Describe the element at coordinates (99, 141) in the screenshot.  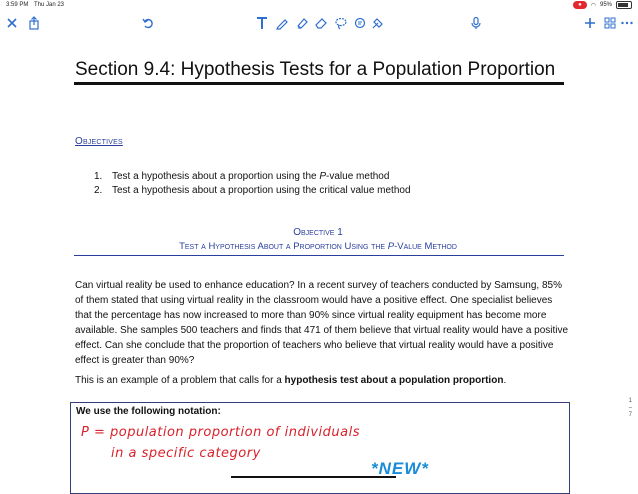
I see `objectives-heading: Objectives` at that location.